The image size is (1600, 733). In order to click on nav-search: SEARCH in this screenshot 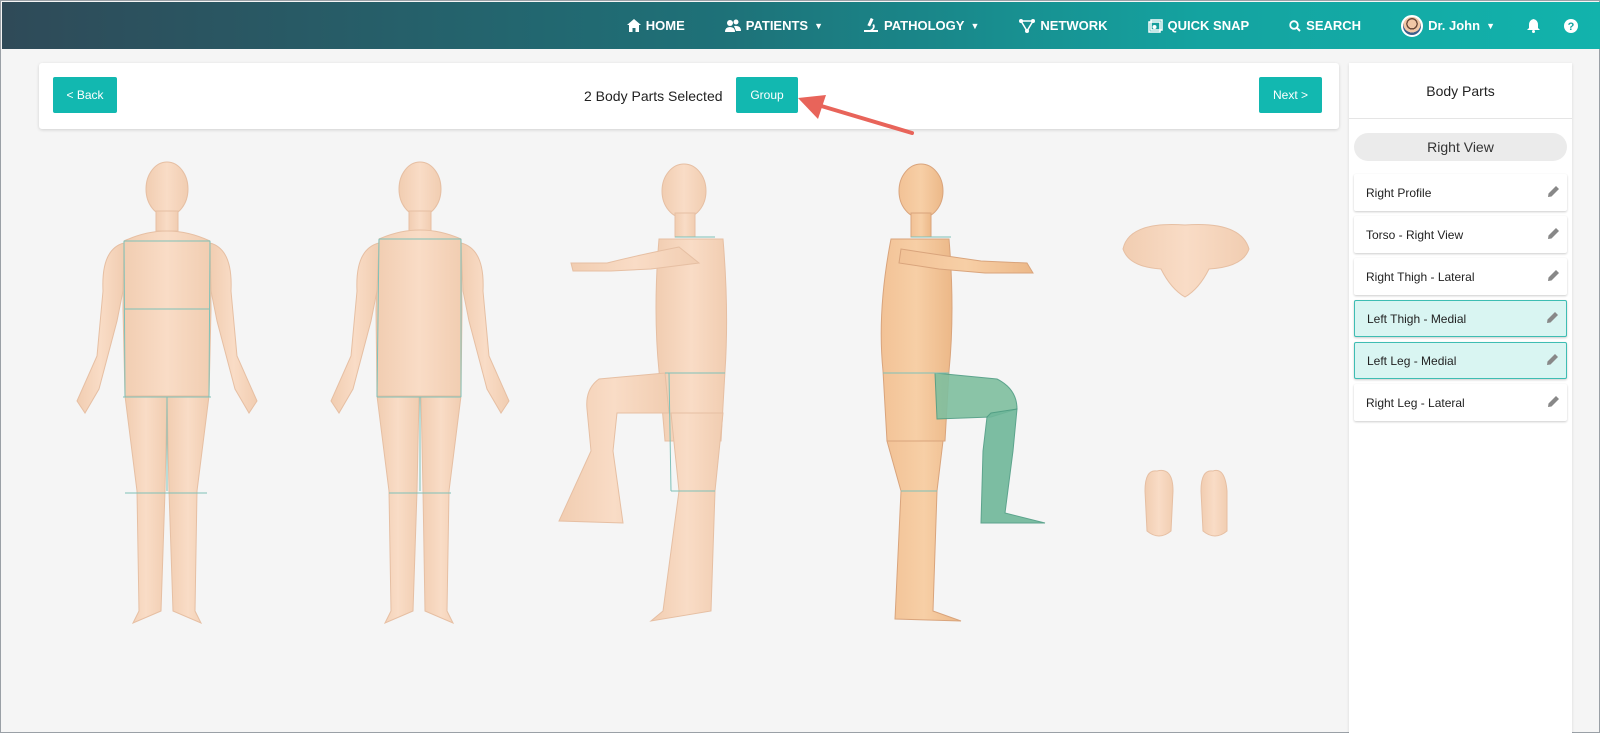, I will do `click(1325, 25)`.